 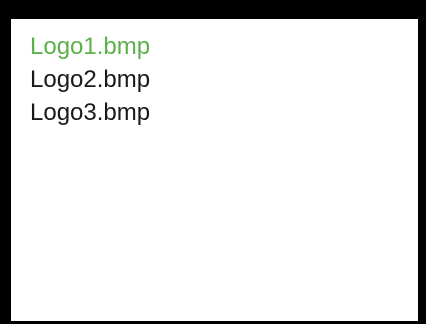 I want to click on file-item-logo2: Logo2.bmp, so click(x=90, y=79).